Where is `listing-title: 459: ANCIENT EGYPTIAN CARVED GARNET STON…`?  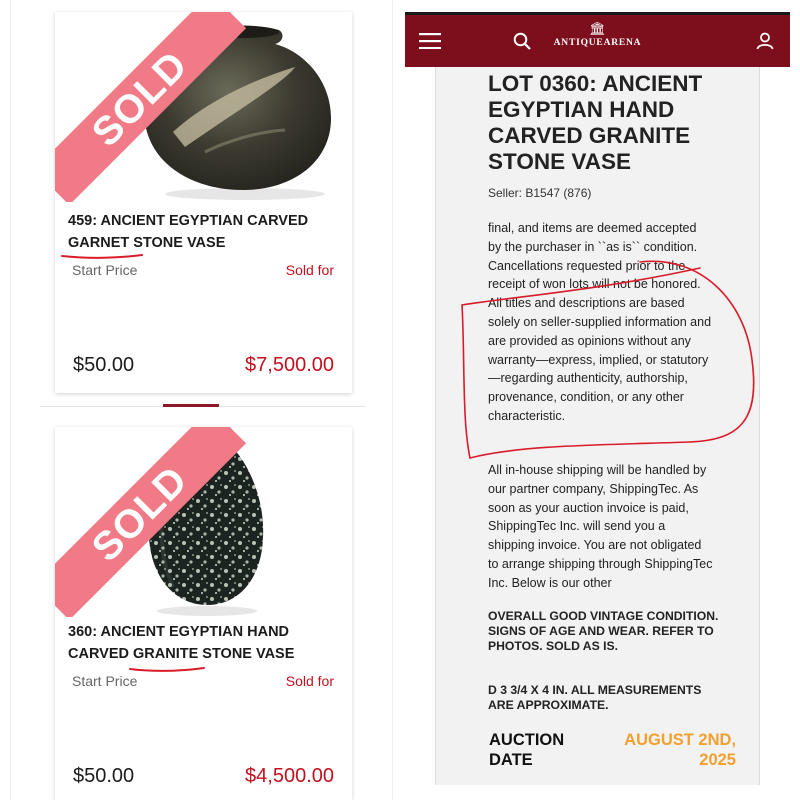 listing-title: 459: ANCIENT EGYPTIAN CARVED GARNET STON… is located at coordinates (203, 232).